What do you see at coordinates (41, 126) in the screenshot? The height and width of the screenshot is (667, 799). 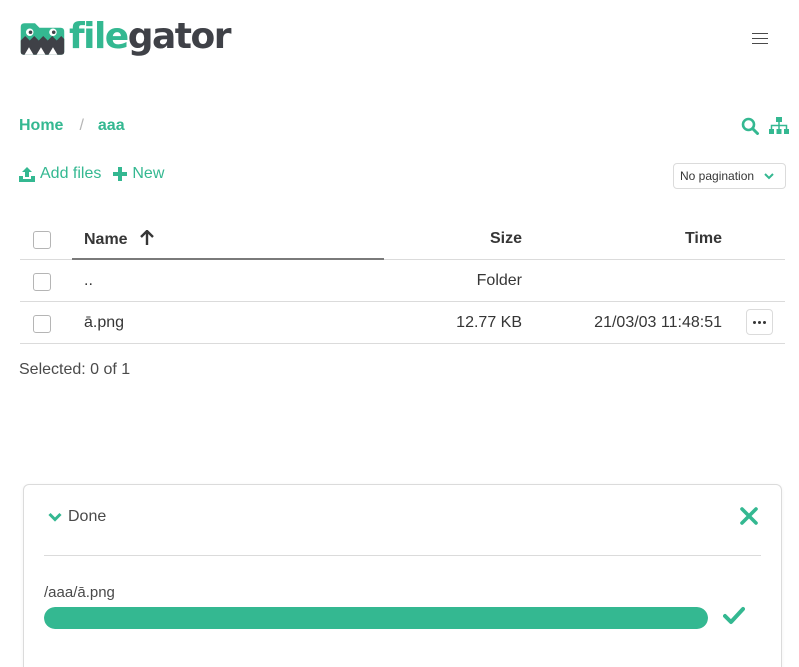 I see `breadcrumb-home-link: Home` at bounding box center [41, 126].